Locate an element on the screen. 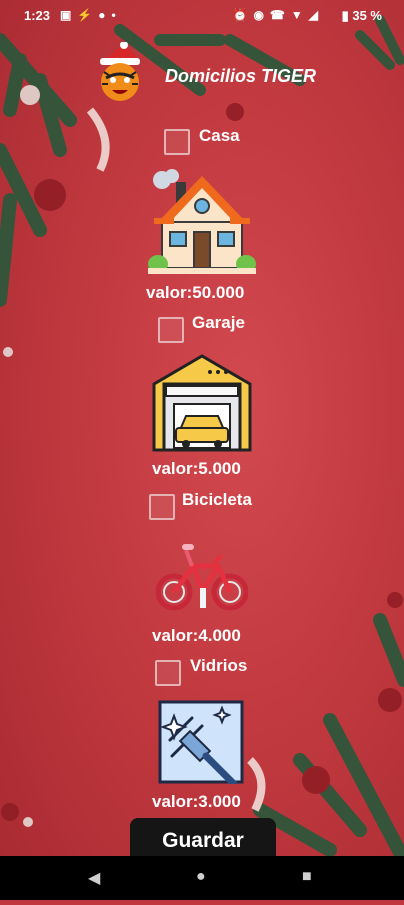 Image resolution: width=404 pixels, height=905 pixels. status-bar: 1:23 ▣⚡●• ⏰◉☎▼◢ ▮ 35 % is located at coordinates (202, 16).